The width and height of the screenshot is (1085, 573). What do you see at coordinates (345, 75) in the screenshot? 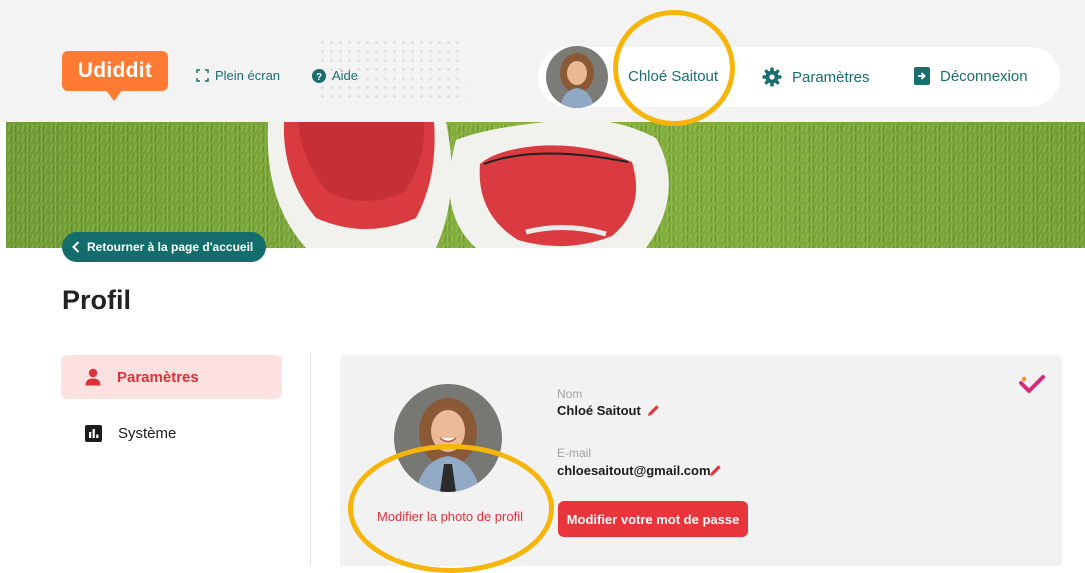
I see `help-label: Aide` at bounding box center [345, 75].